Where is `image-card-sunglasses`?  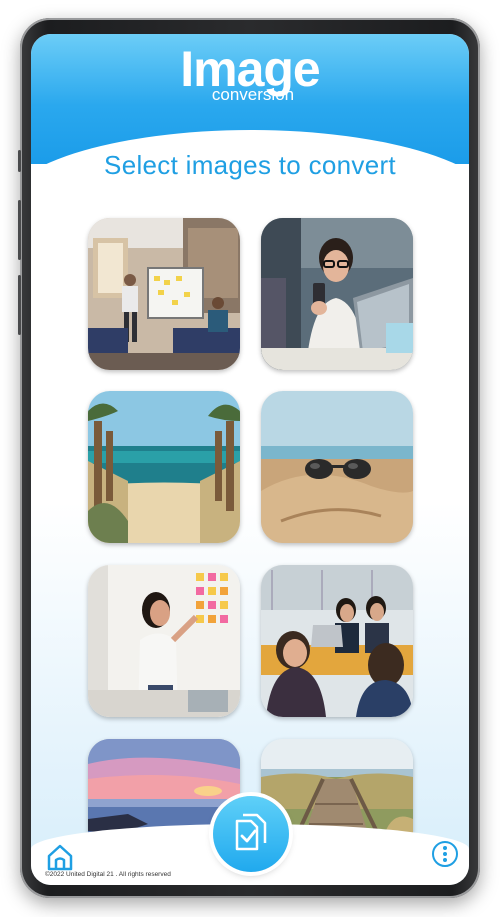
image-card-sunglasses is located at coordinates (337, 467).